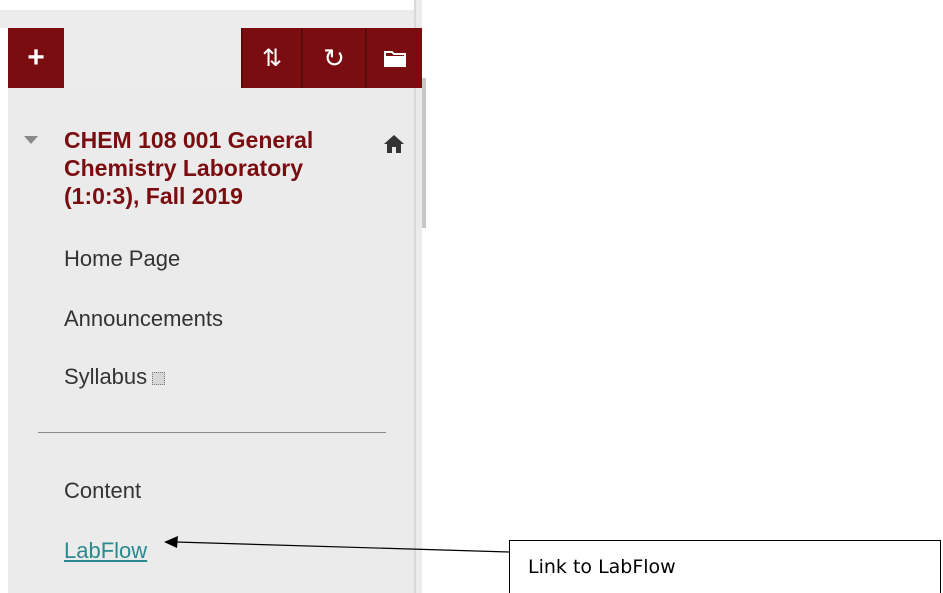 The width and height of the screenshot is (943, 593). Describe the element at coordinates (725, 566) in the screenshot. I see `callout-box: Link to LabFlow` at that location.